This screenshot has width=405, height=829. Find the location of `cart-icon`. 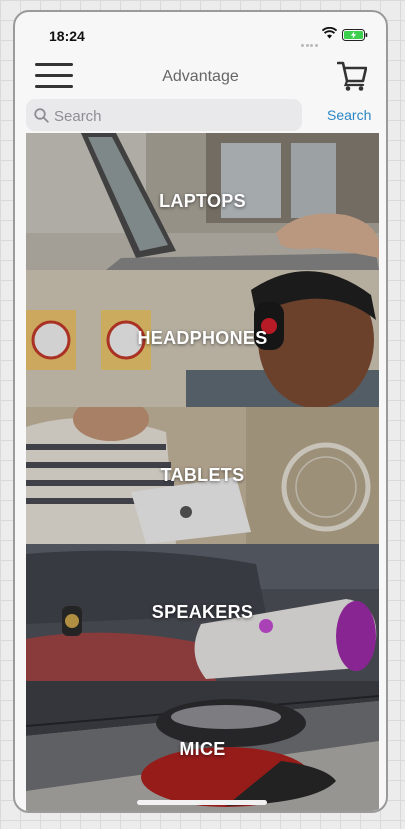

cart-icon is located at coordinates (352, 76).